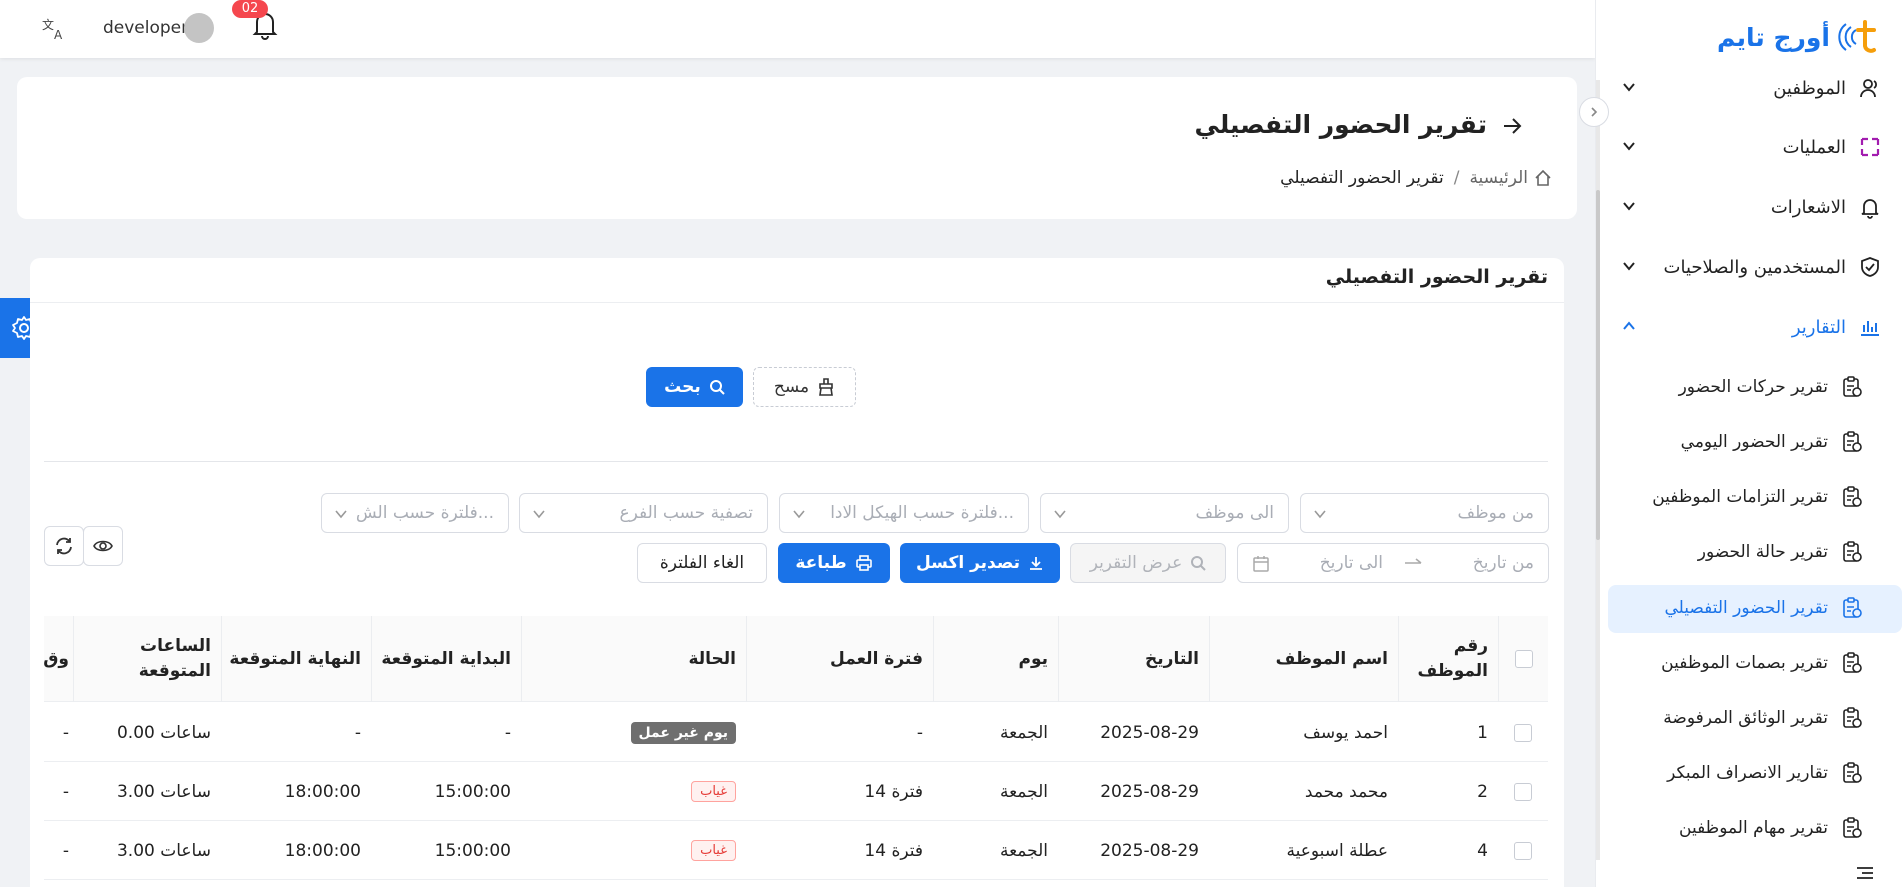 The width and height of the screenshot is (1902, 887). What do you see at coordinates (839, 659) in the screenshot?
I see `col-shift: فترة العمل` at bounding box center [839, 659].